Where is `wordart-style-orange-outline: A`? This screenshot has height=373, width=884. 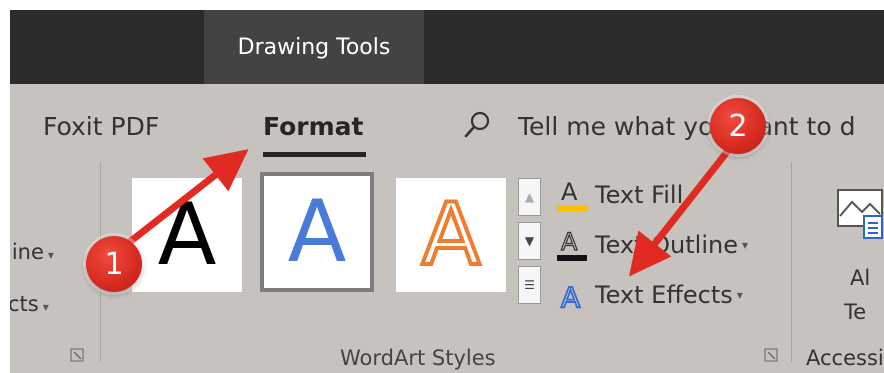
wordart-style-orange-outline: A is located at coordinates (451, 235).